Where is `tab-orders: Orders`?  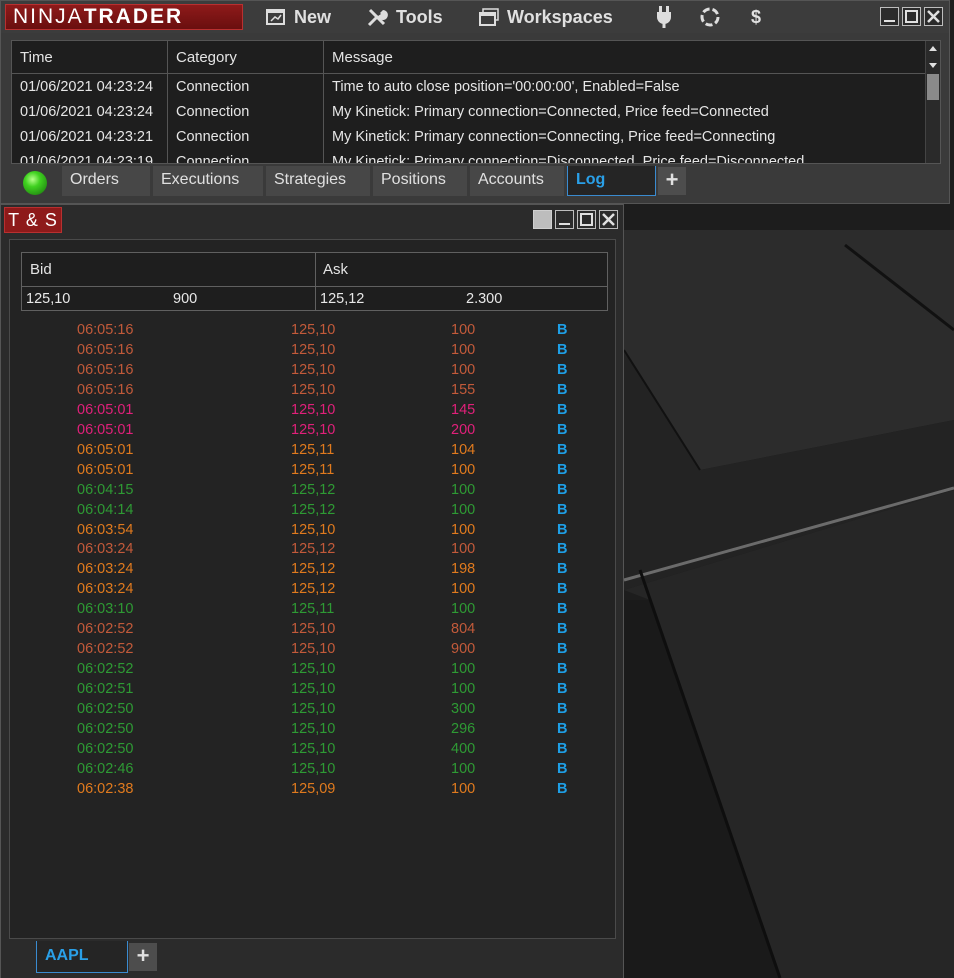
tab-orders: Orders is located at coordinates (106, 181).